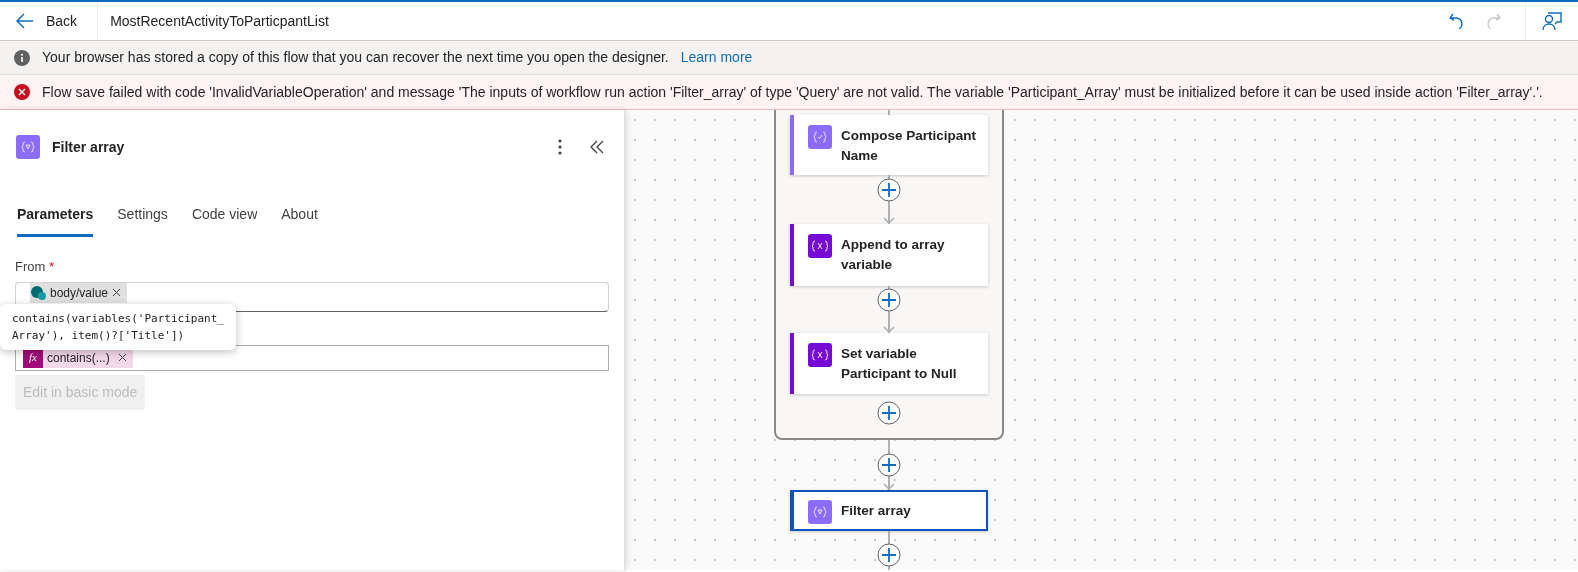 This screenshot has height=572, width=1578. What do you see at coordinates (224, 220) in the screenshot?
I see `tab: Code view` at bounding box center [224, 220].